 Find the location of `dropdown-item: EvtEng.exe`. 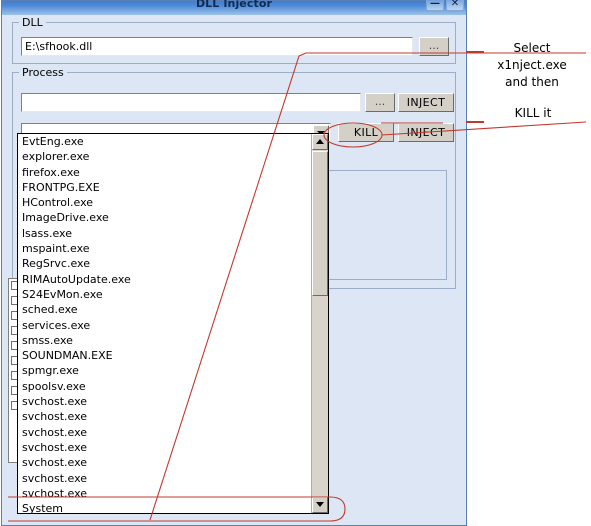

dropdown-item: EvtEng.exe is located at coordinates (164, 141).